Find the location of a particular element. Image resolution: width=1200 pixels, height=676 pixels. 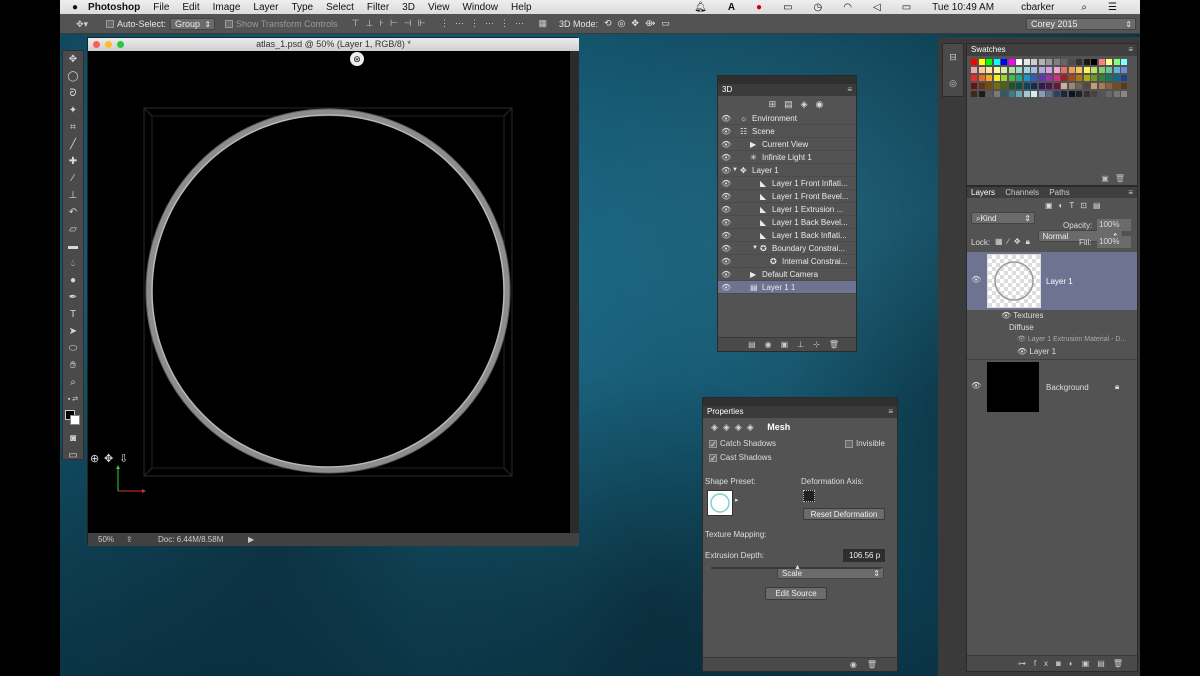

3d-camera-controls: ⊕ ✥ ⇩ is located at coordinates (109, 458).